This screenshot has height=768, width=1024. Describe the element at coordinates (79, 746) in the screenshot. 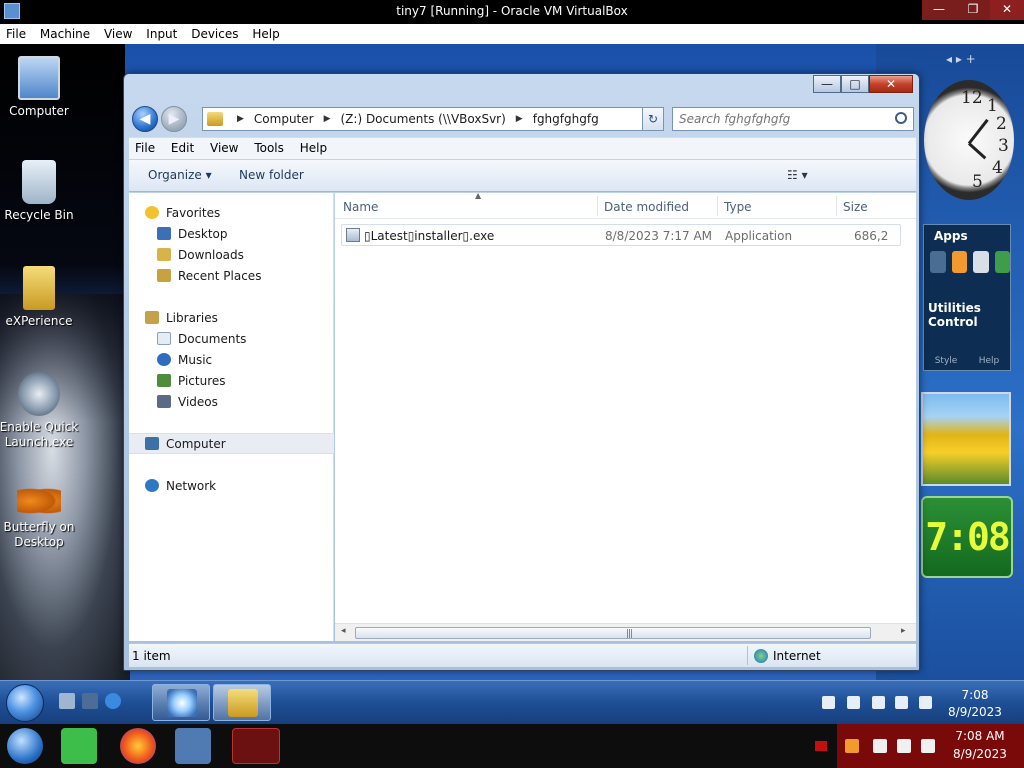

I see `notes-app-icon` at that location.